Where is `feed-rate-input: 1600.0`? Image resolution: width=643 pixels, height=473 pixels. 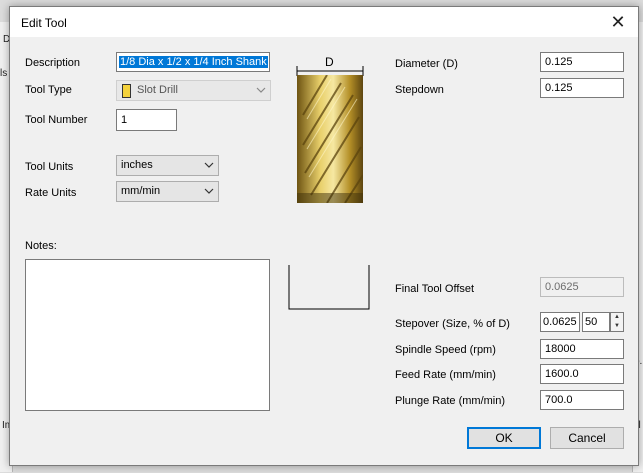
feed-rate-input: 1600.0 is located at coordinates (582, 374).